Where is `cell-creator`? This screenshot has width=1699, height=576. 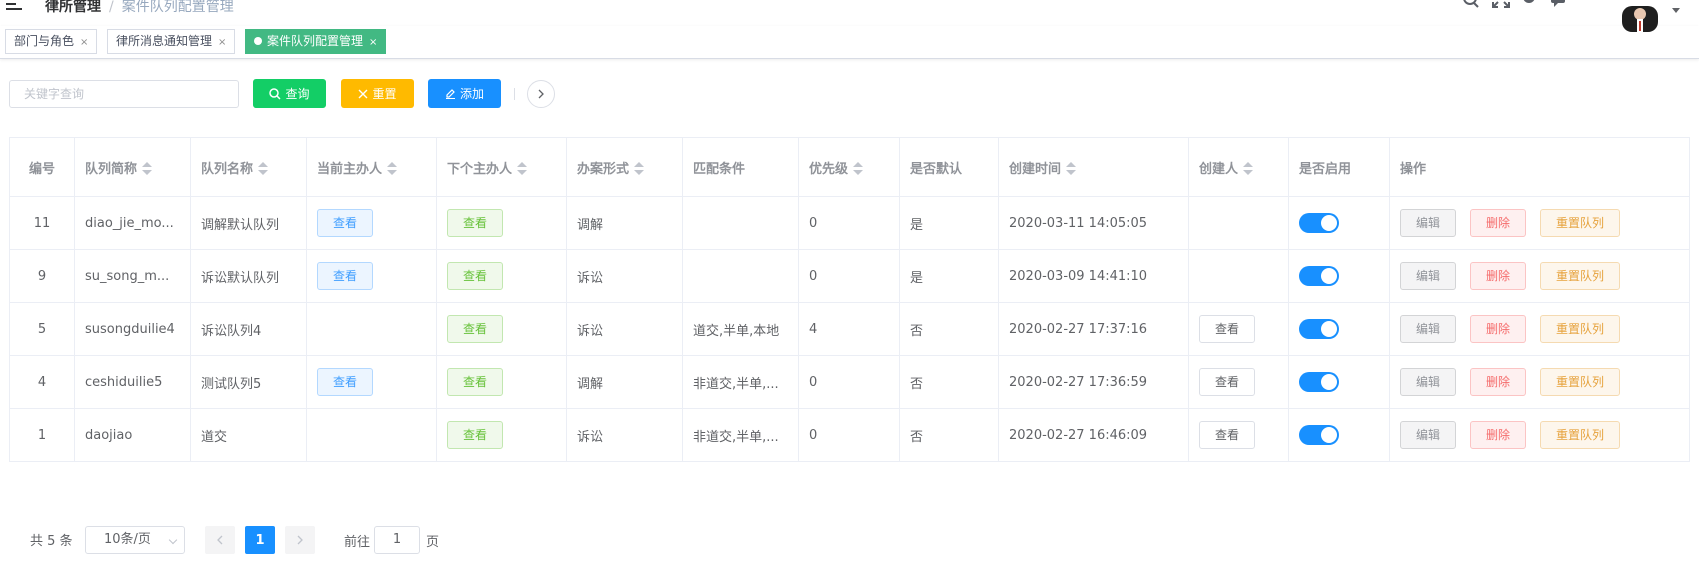
cell-creator is located at coordinates (1238, 276).